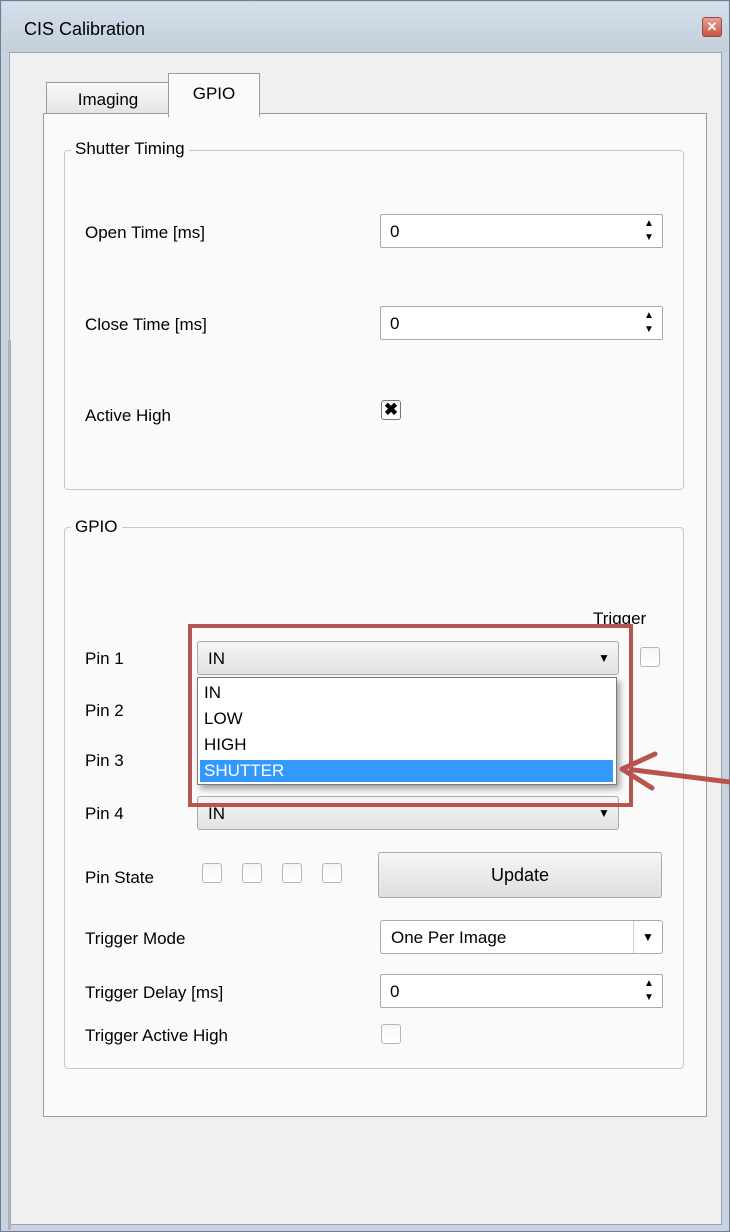 The width and height of the screenshot is (730, 1232). Describe the element at coordinates (216, 658) in the screenshot. I see `pin-1-value: IN` at that location.